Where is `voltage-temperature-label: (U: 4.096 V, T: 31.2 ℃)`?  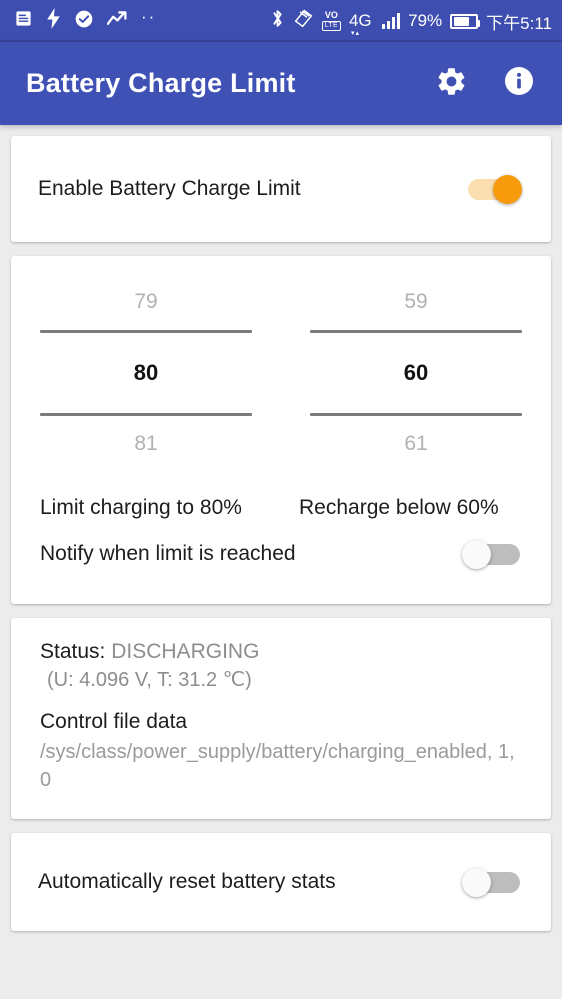
voltage-temperature-label: (U: 4.096 V, T: 31.2 ℃) is located at coordinates (149, 680).